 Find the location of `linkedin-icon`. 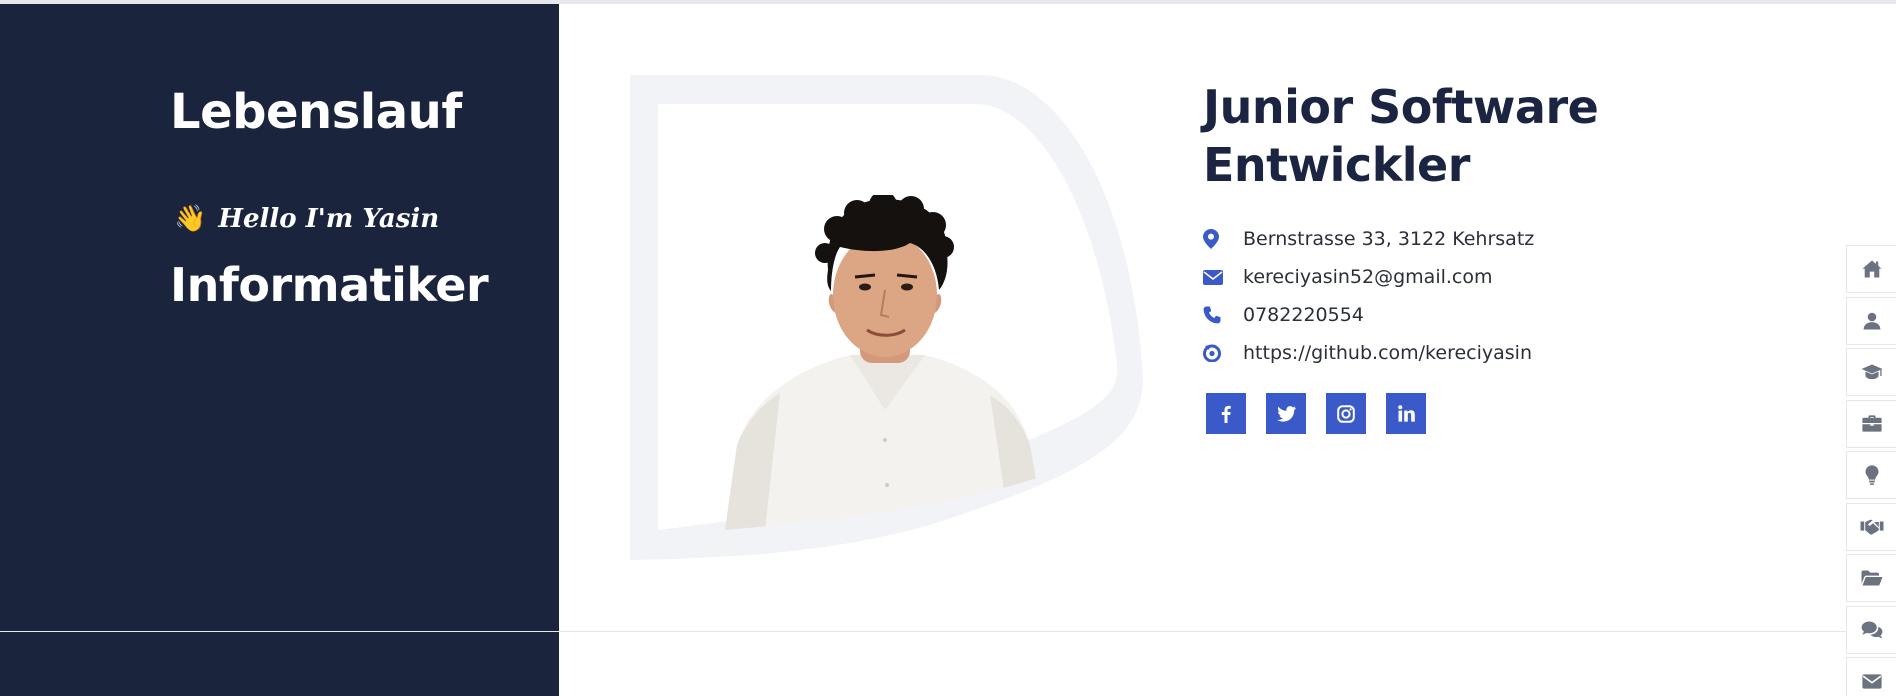

linkedin-icon is located at coordinates (1406, 413).